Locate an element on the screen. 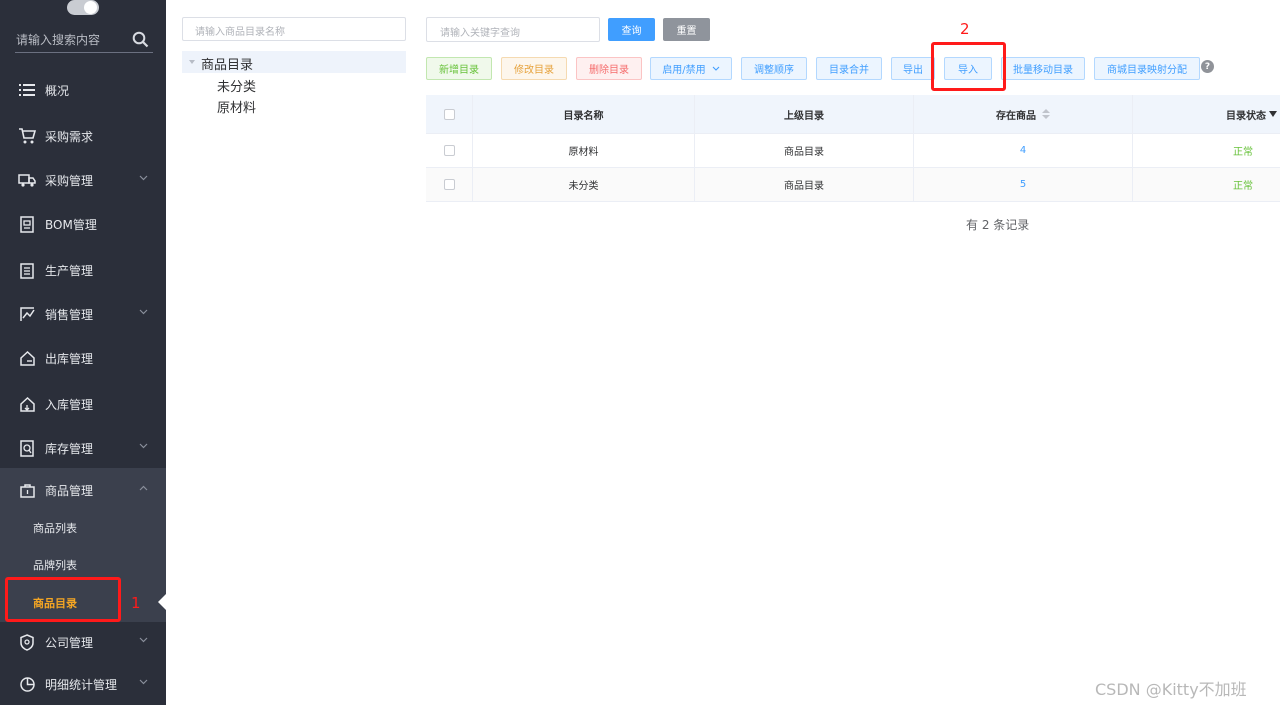 The width and height of the screenshot is (1280, 706). chart-icon is located at coordinates (27, 314).